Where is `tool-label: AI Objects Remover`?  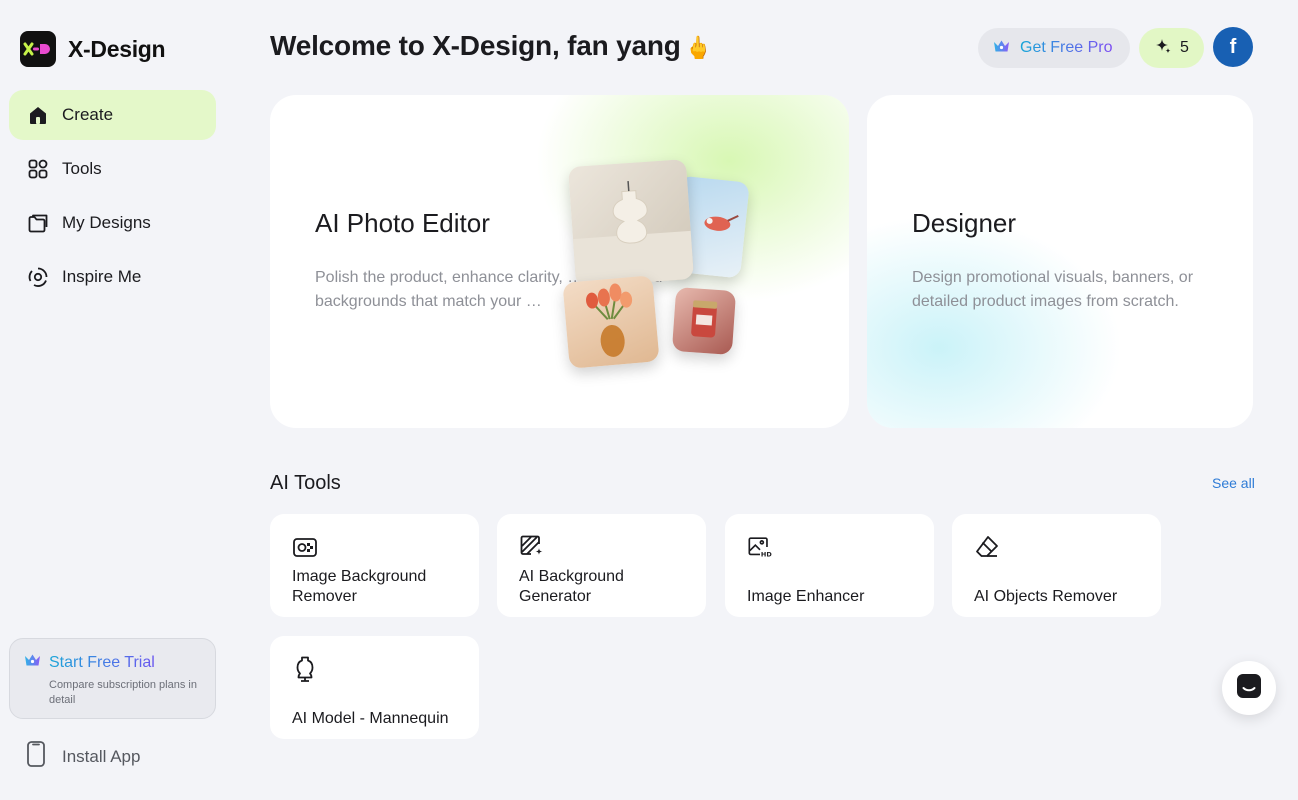 tool-label: AI Objects Remover is located at coordinates (1046, 596).